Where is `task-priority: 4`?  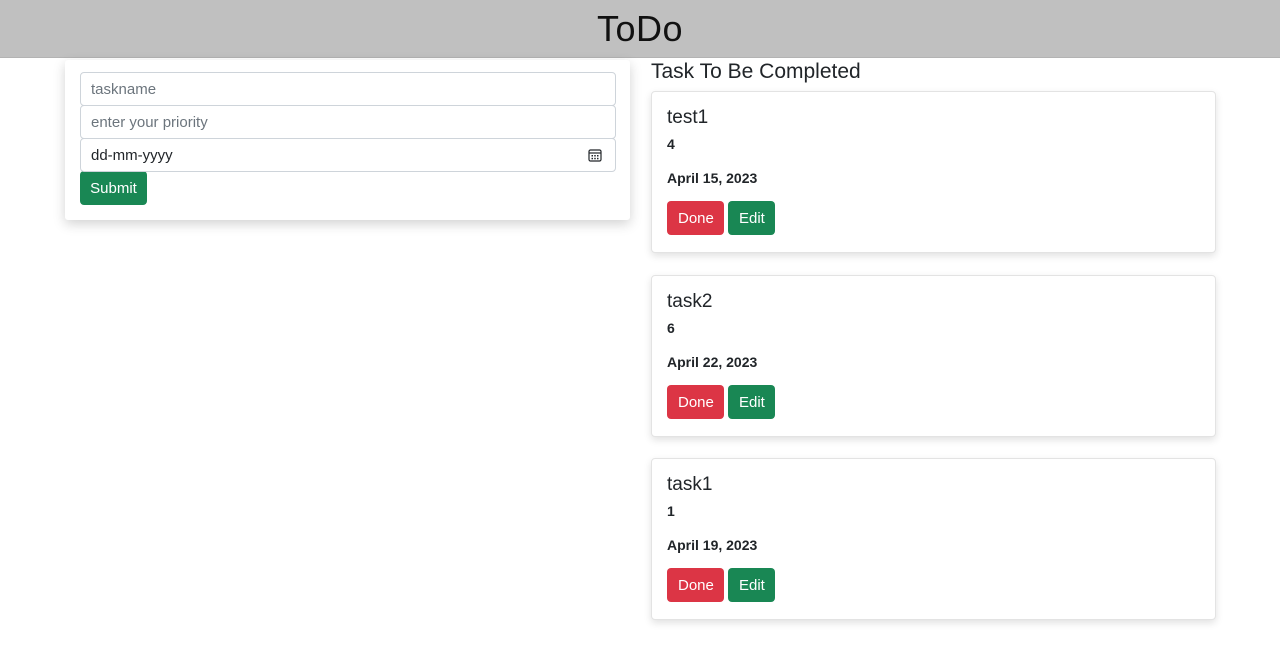 task-priority: 4 is located at coordinates (671, 144).